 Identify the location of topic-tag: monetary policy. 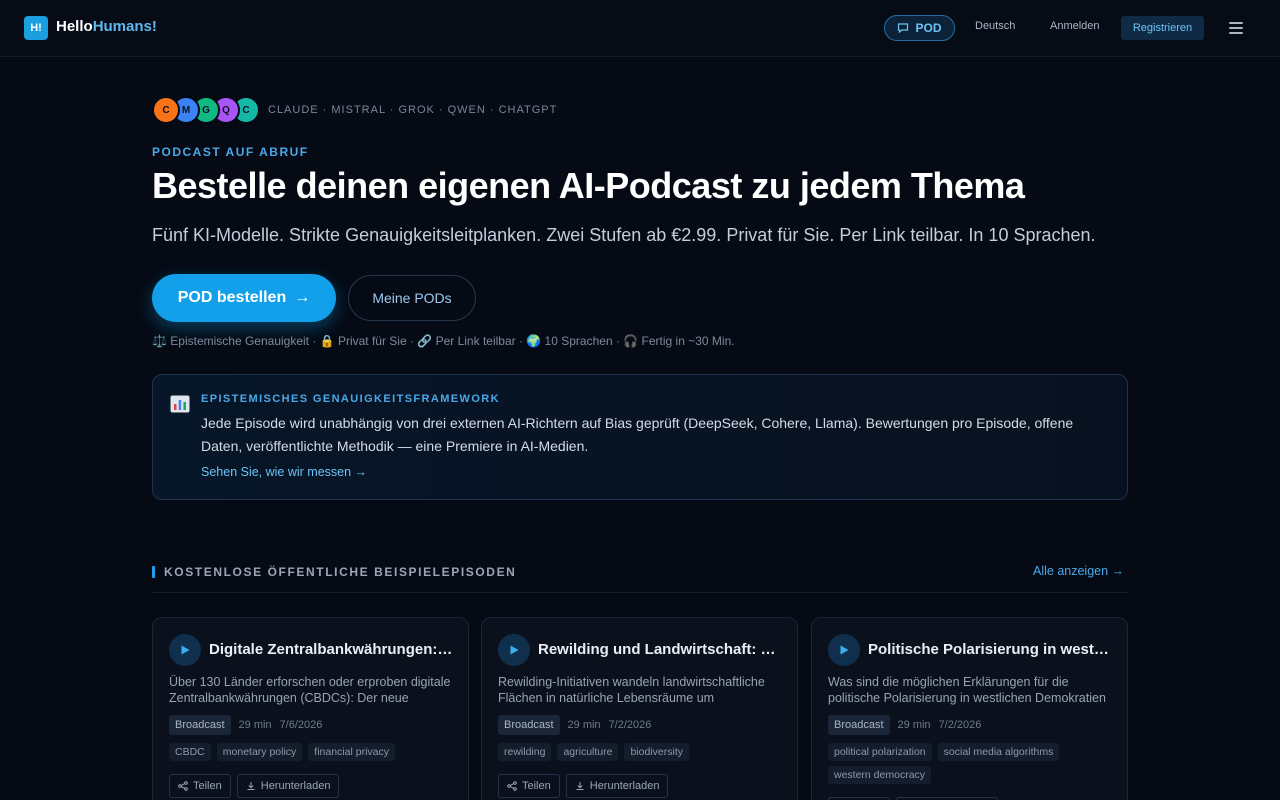
(259, 752).